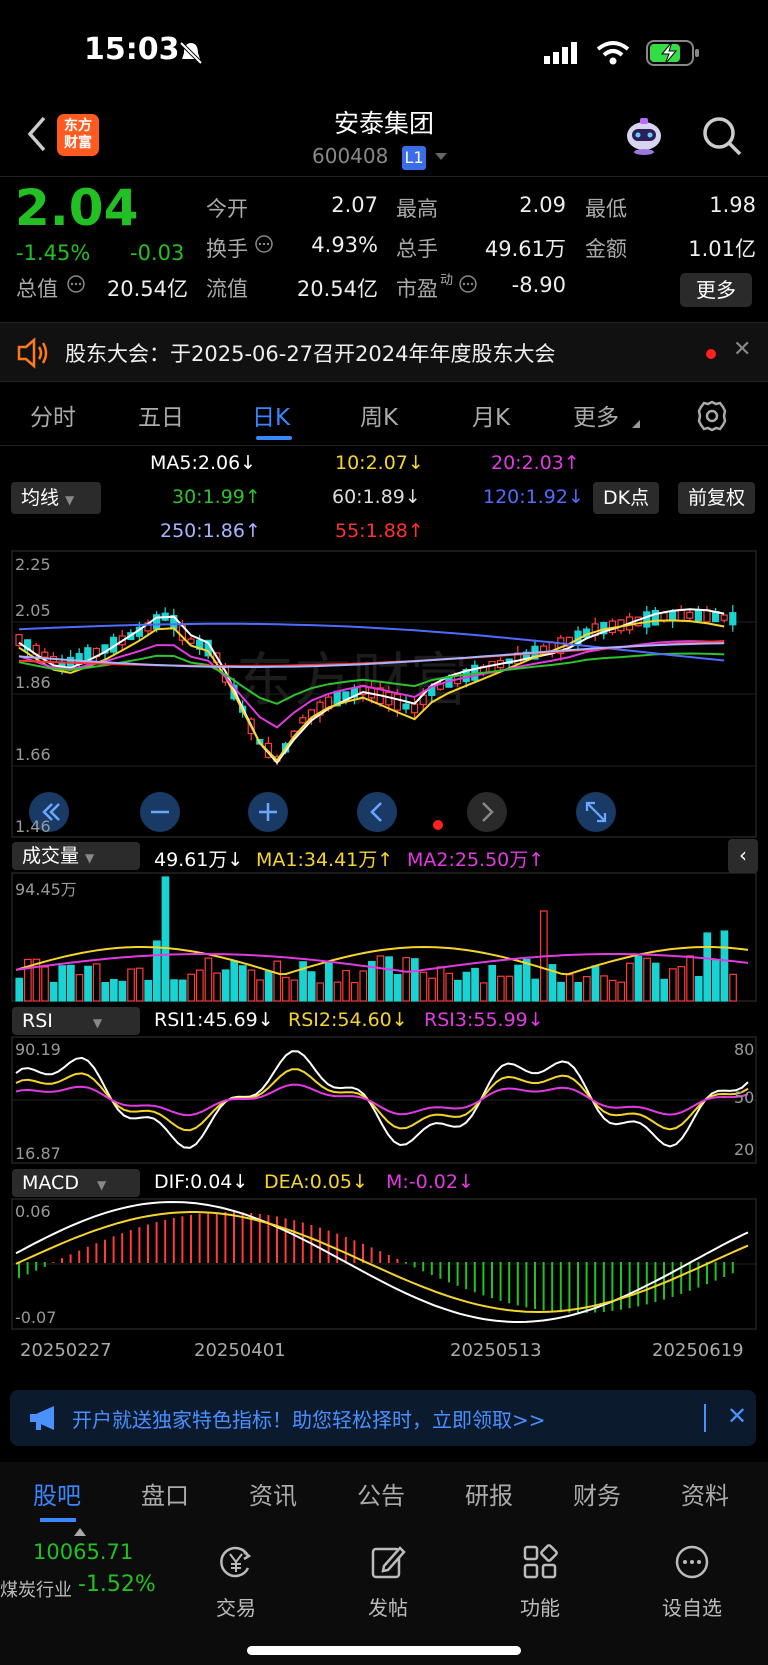  I want to click on scroll-left-button, so click(377, 812).